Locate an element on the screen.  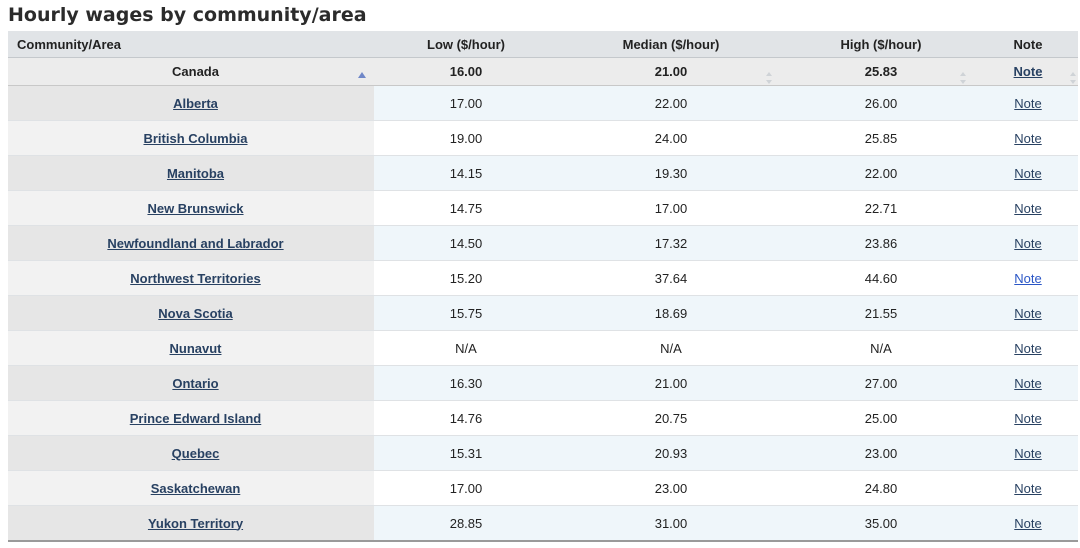
median-cell: 23.00 is located at coordinates (671, 488).